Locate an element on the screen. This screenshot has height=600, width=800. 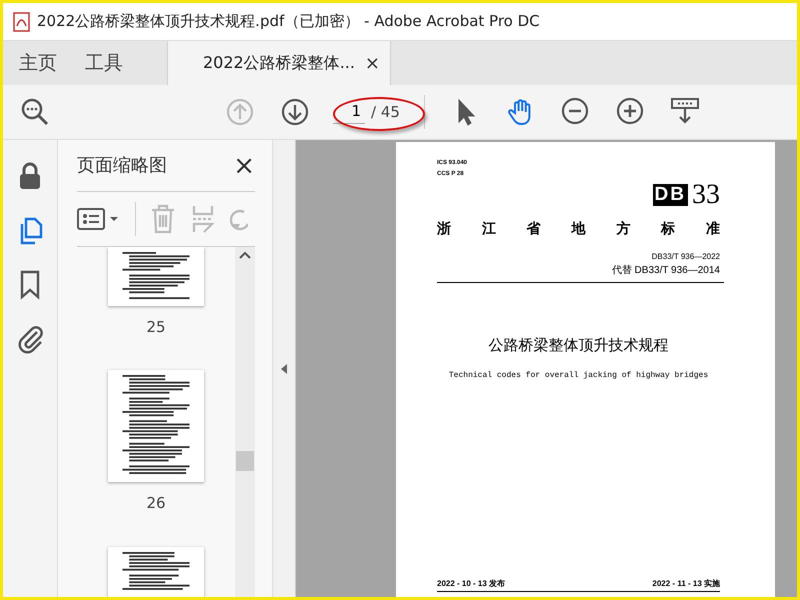
panel-title: 页面缩略图 is located at coordinates (122, 166).